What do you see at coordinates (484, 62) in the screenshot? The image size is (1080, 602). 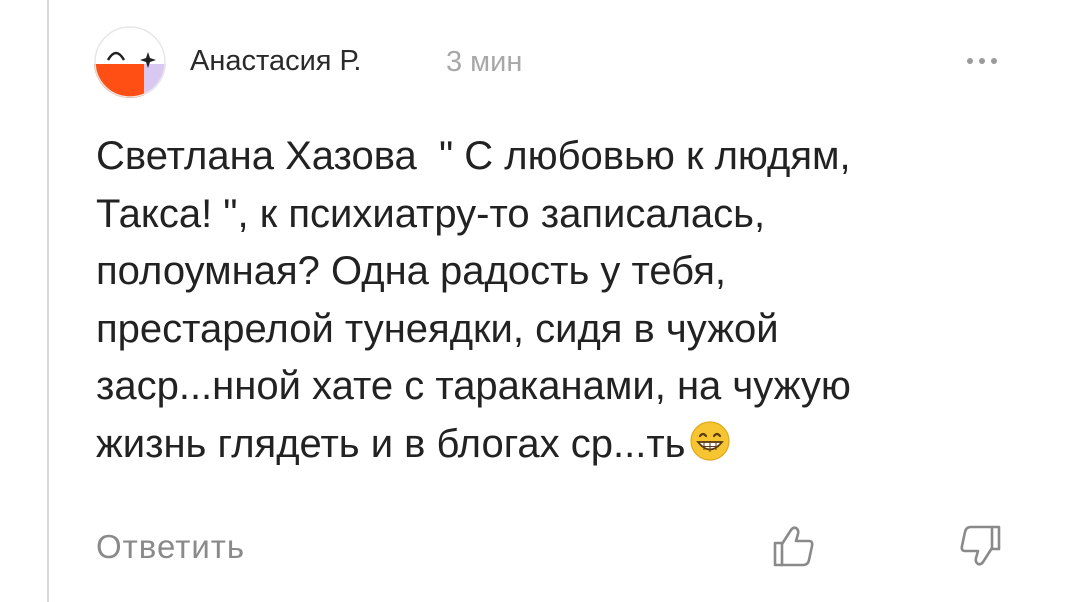 I see `comment-time: 3 мин` at bounding box center [484, 62].